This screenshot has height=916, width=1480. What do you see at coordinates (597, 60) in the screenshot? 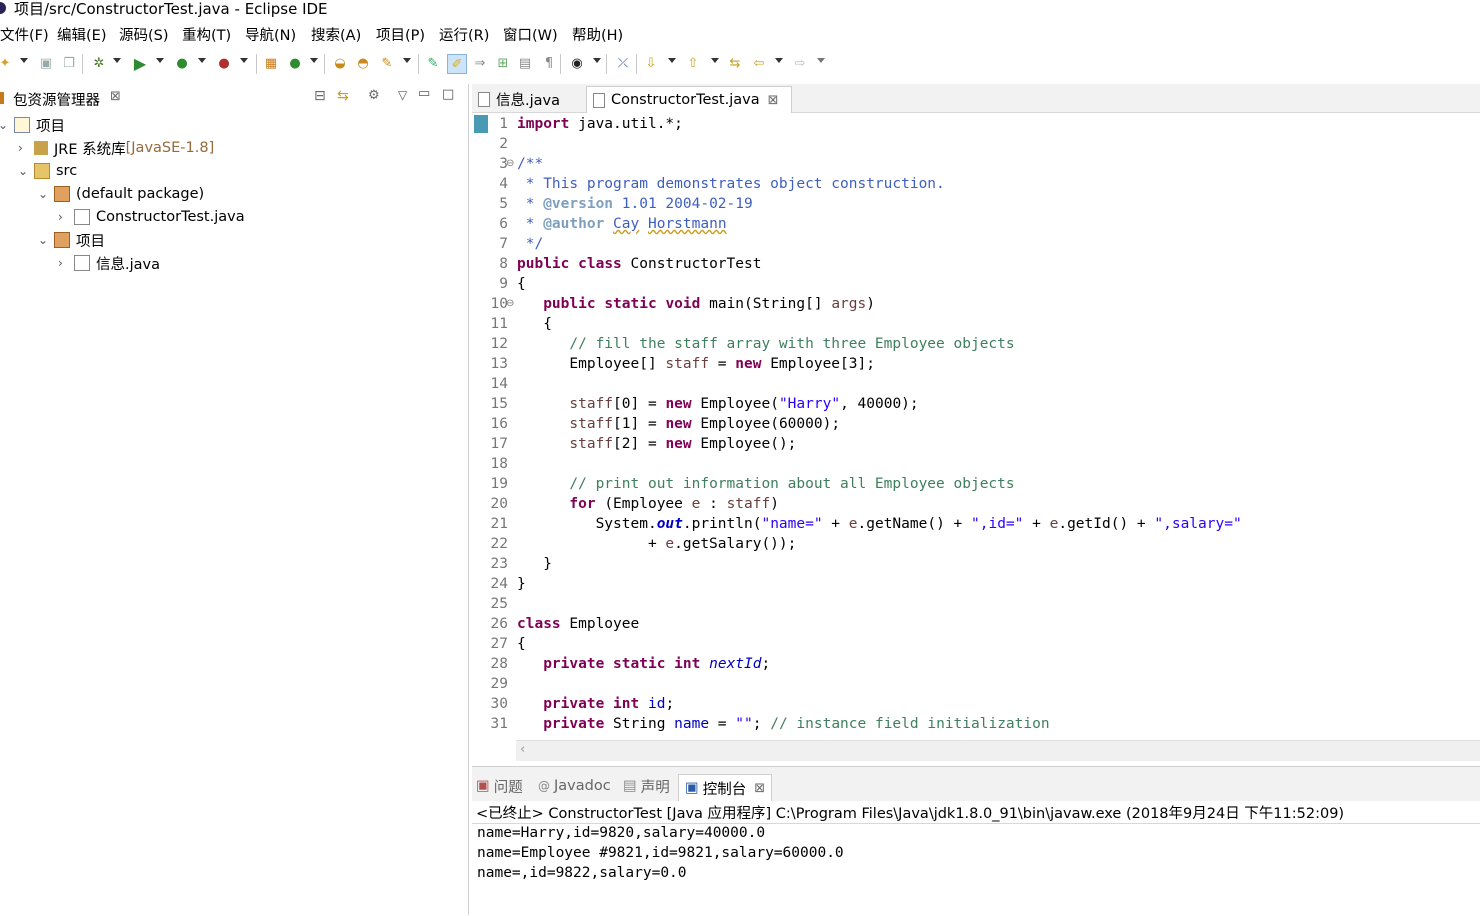
I see `profile-dropdown-icon` at bounding box center [597, 60].